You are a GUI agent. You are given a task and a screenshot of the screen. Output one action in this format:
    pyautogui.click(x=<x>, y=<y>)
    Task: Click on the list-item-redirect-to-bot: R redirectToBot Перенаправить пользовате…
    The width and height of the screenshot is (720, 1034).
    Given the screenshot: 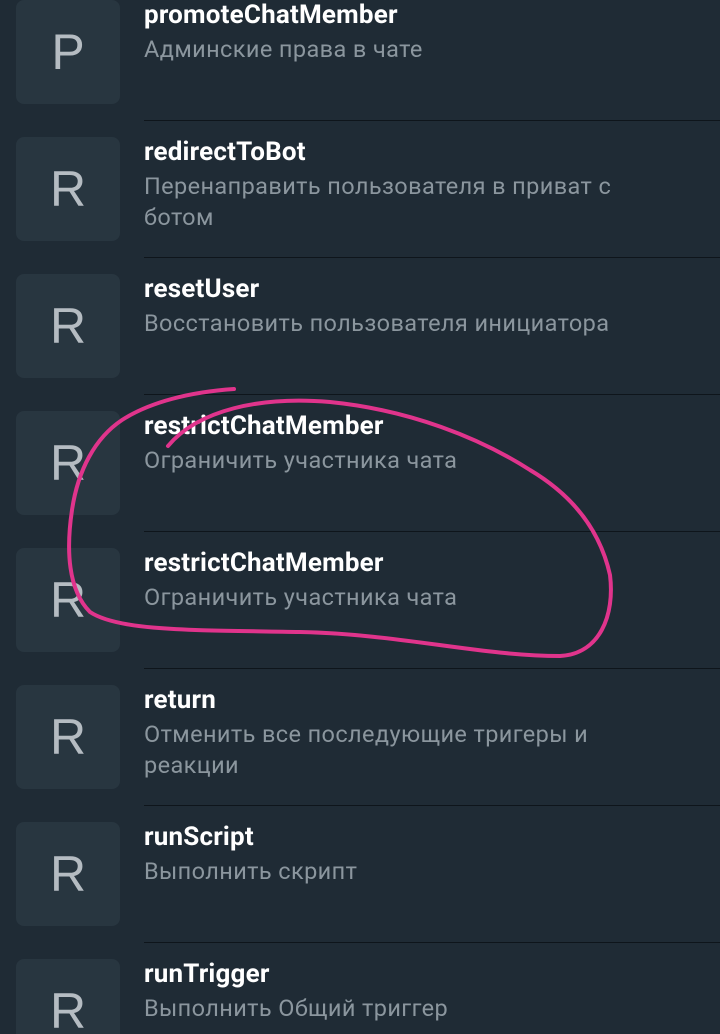 What is the action you would take?
    pyautogui.click(x=360, y=189)
    